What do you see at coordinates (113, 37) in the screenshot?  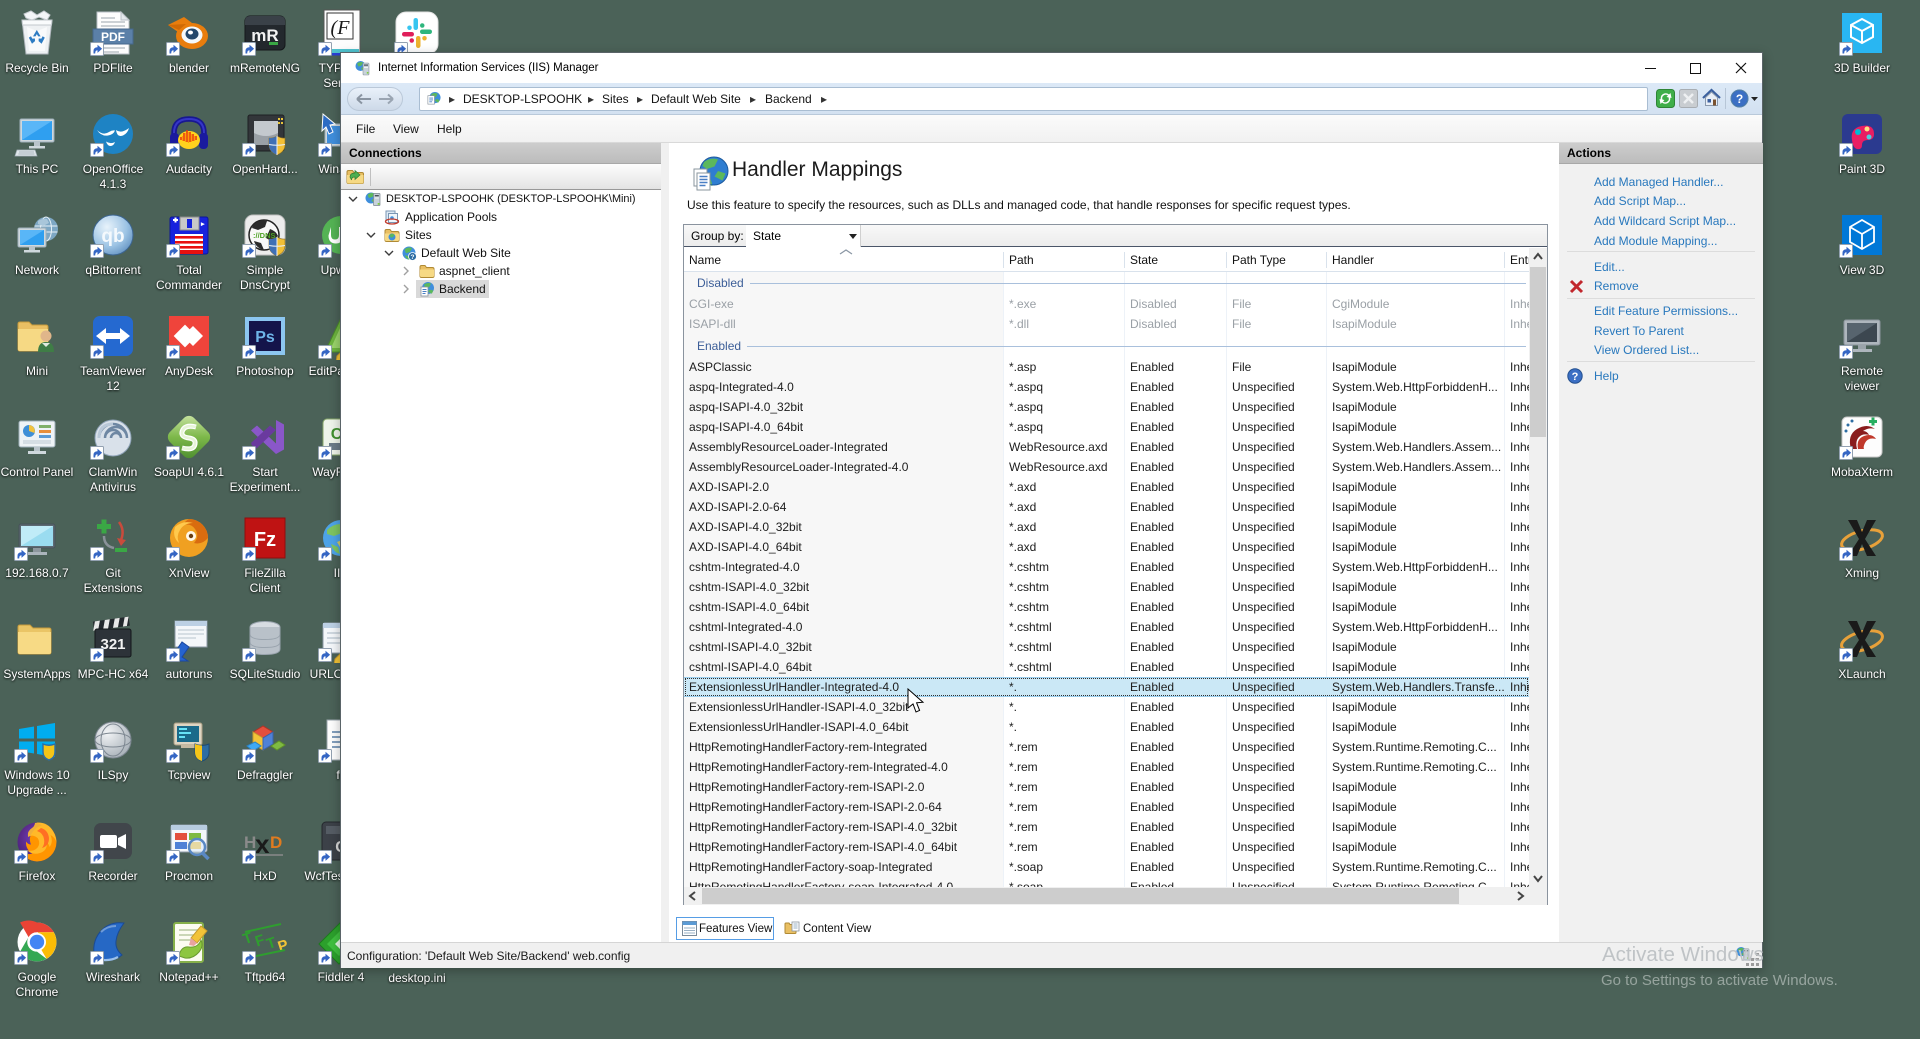 I see `svg-text: PDF` at bounding box center [113, 37].